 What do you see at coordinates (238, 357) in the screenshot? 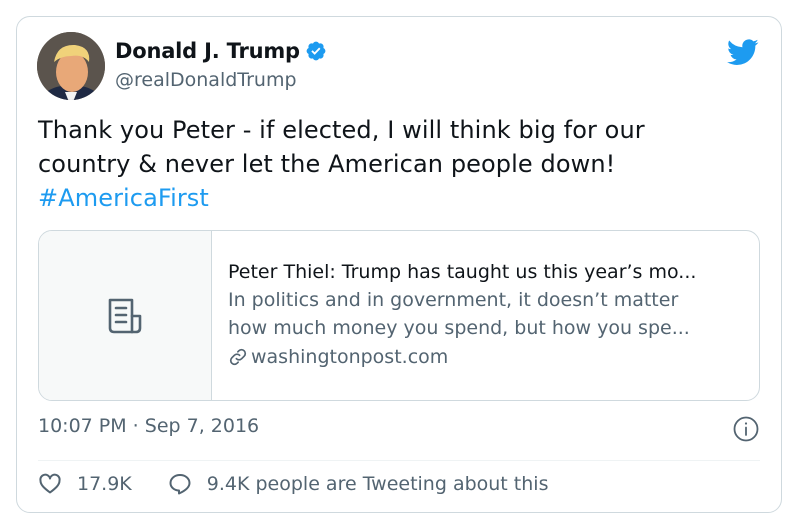
I see `link-icon` at bounding box center [238, 357].